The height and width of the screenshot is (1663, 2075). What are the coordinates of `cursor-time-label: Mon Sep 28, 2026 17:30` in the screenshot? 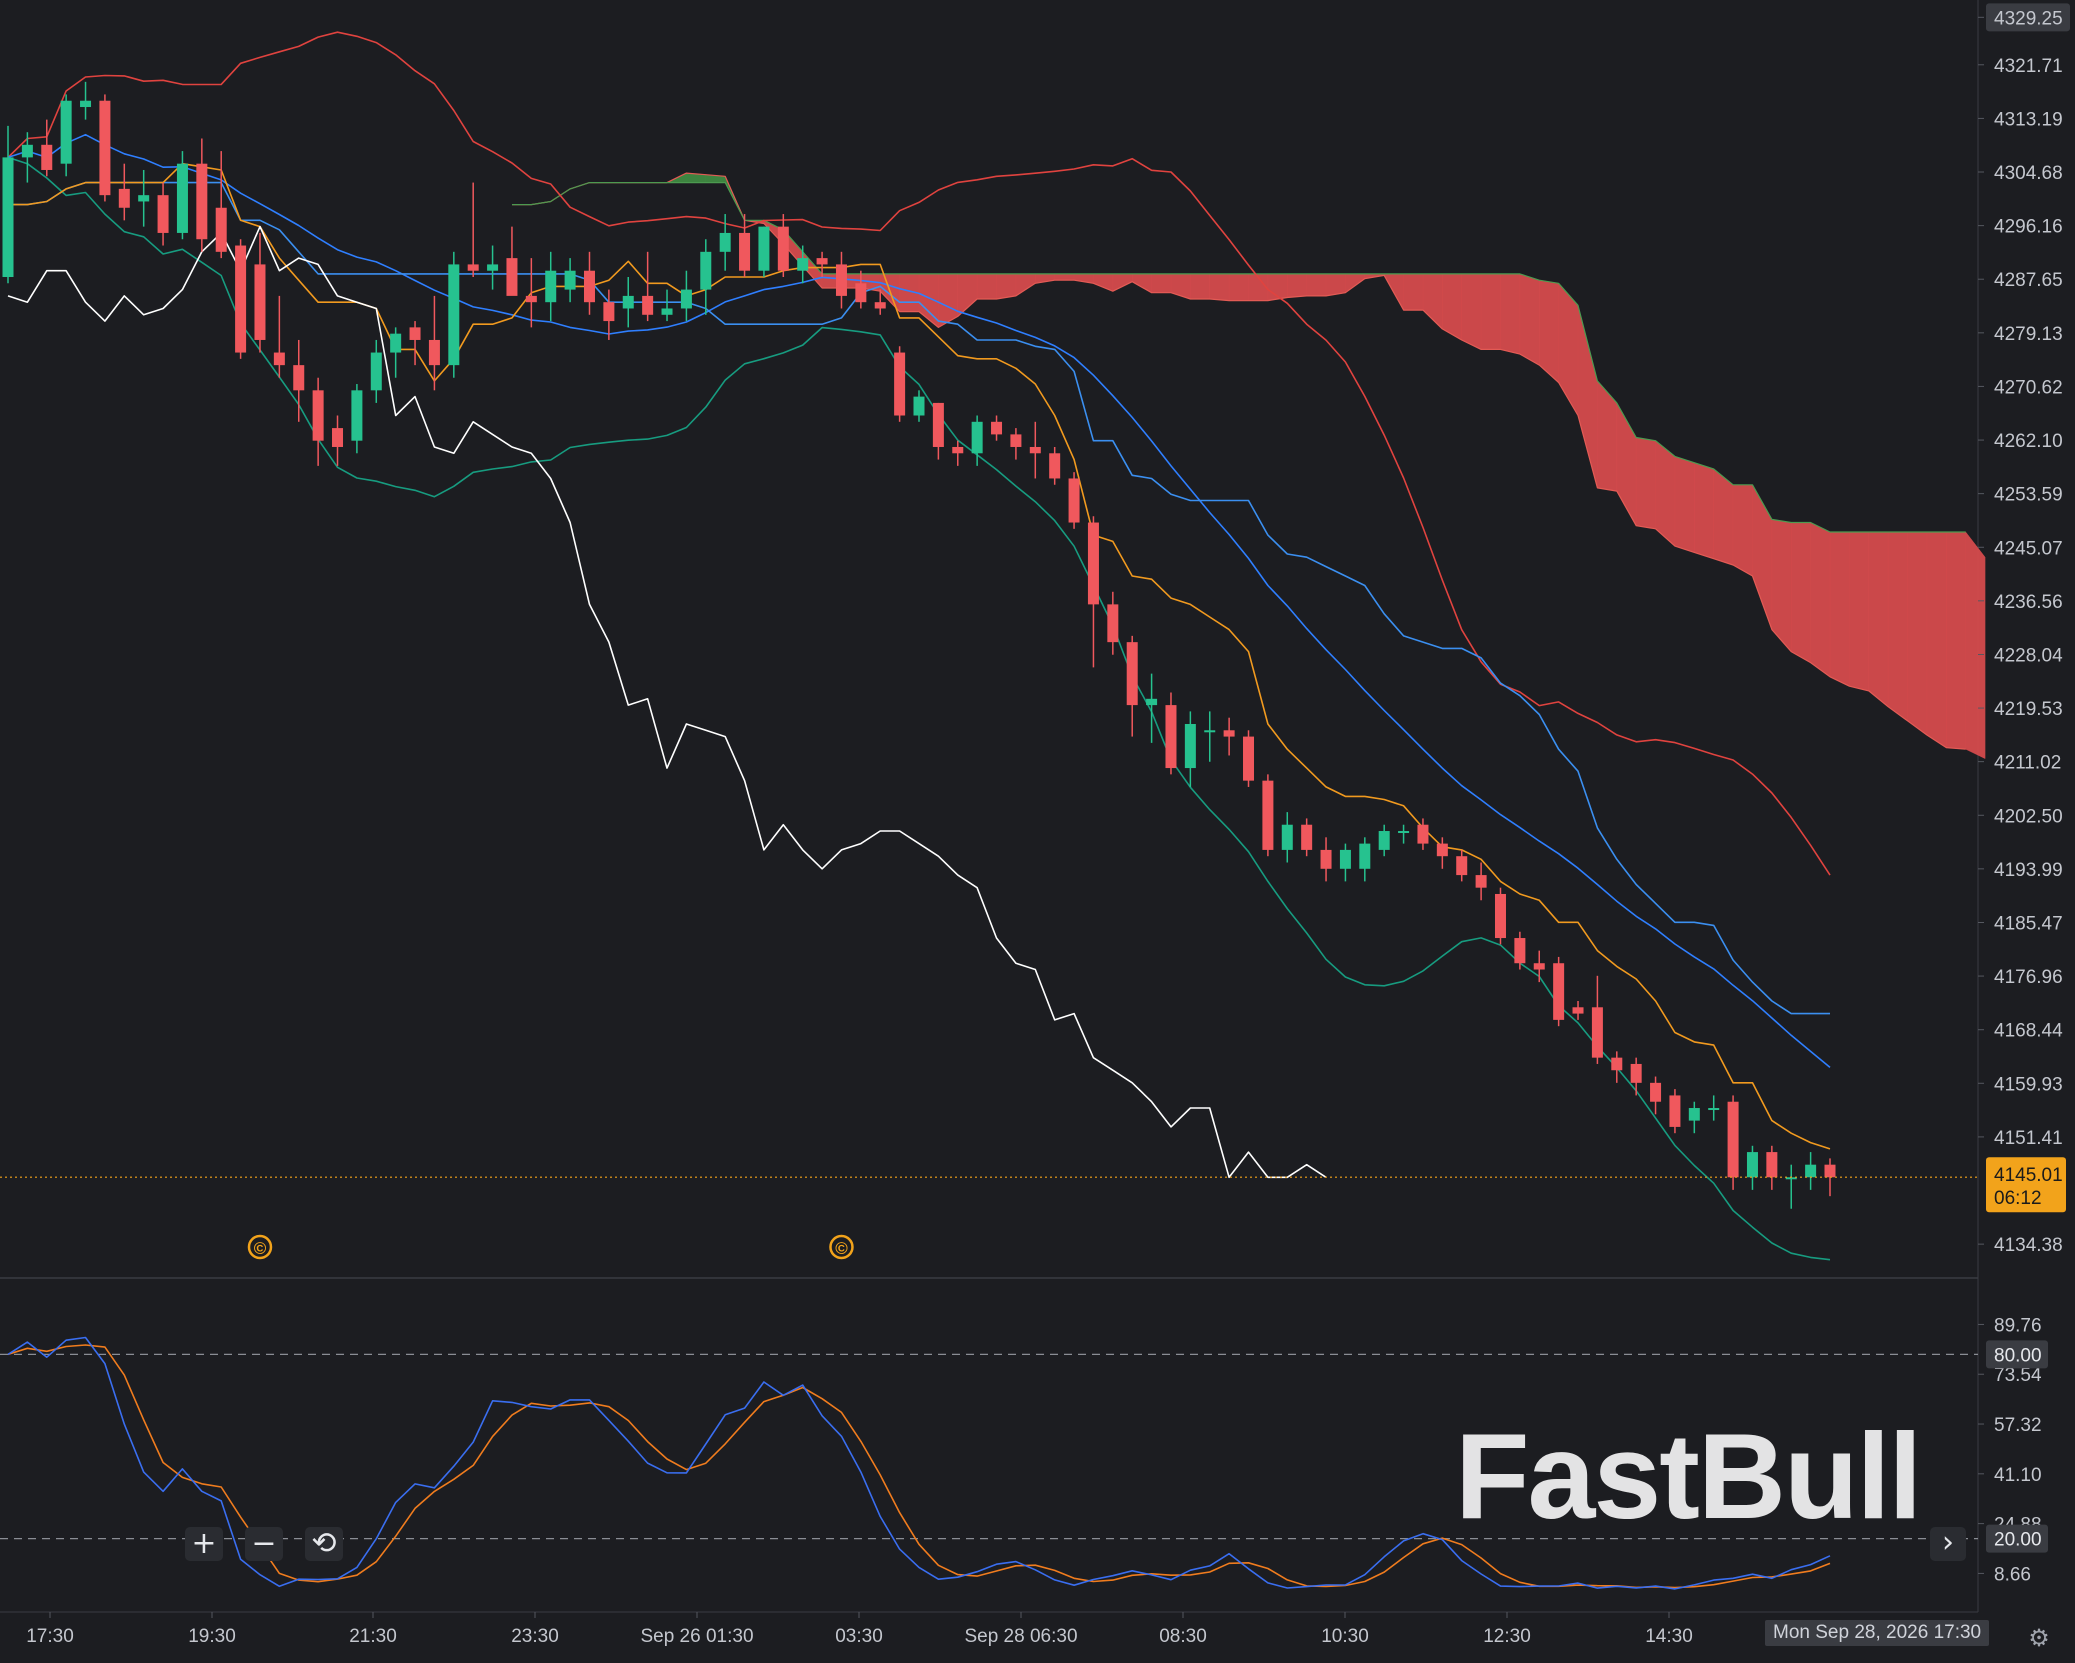 It's located at (1877, 1633).